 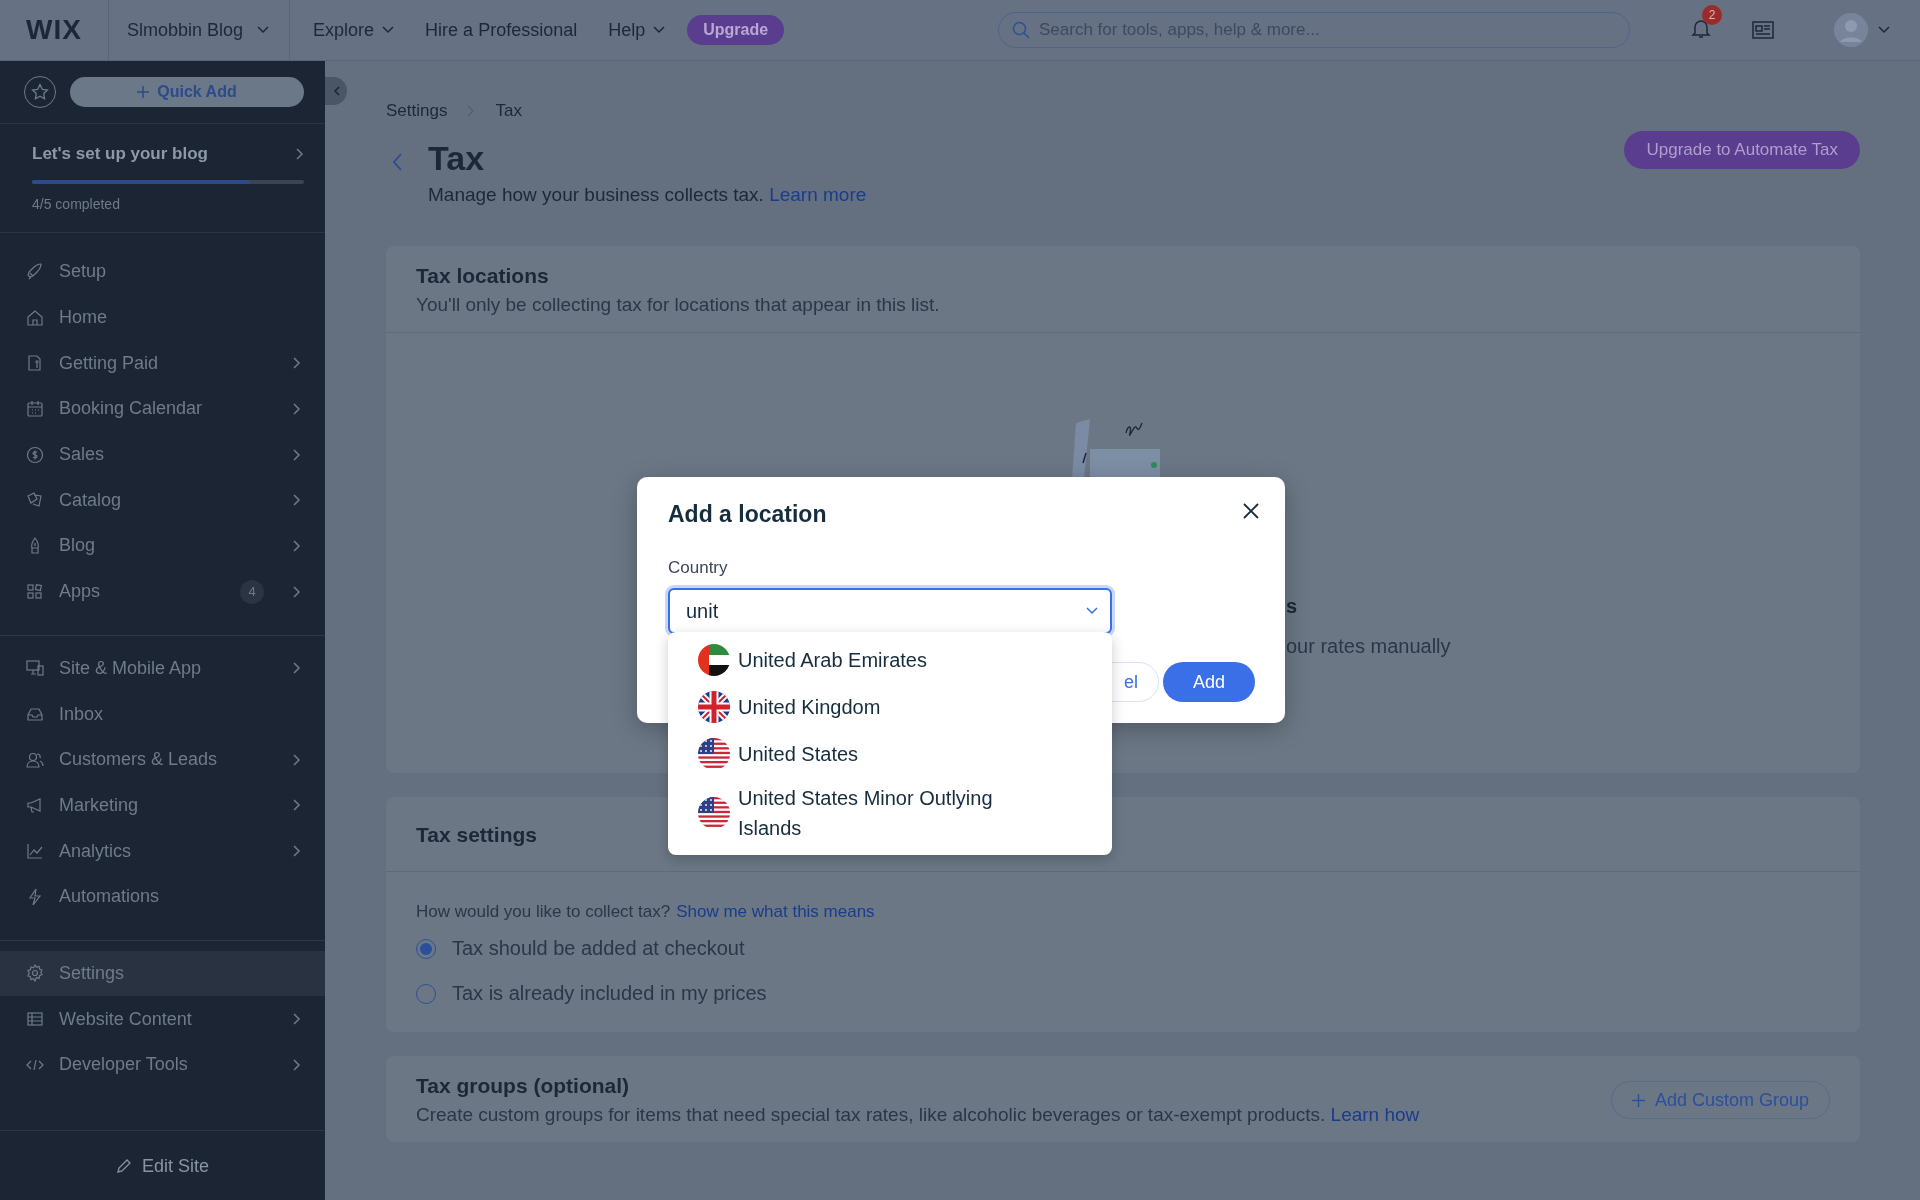 I want to click on country-field: unit, so click(x=890, y=611).